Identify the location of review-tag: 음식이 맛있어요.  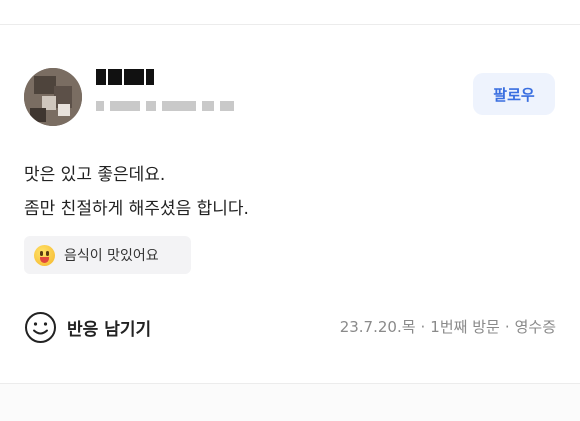
(107, 255).